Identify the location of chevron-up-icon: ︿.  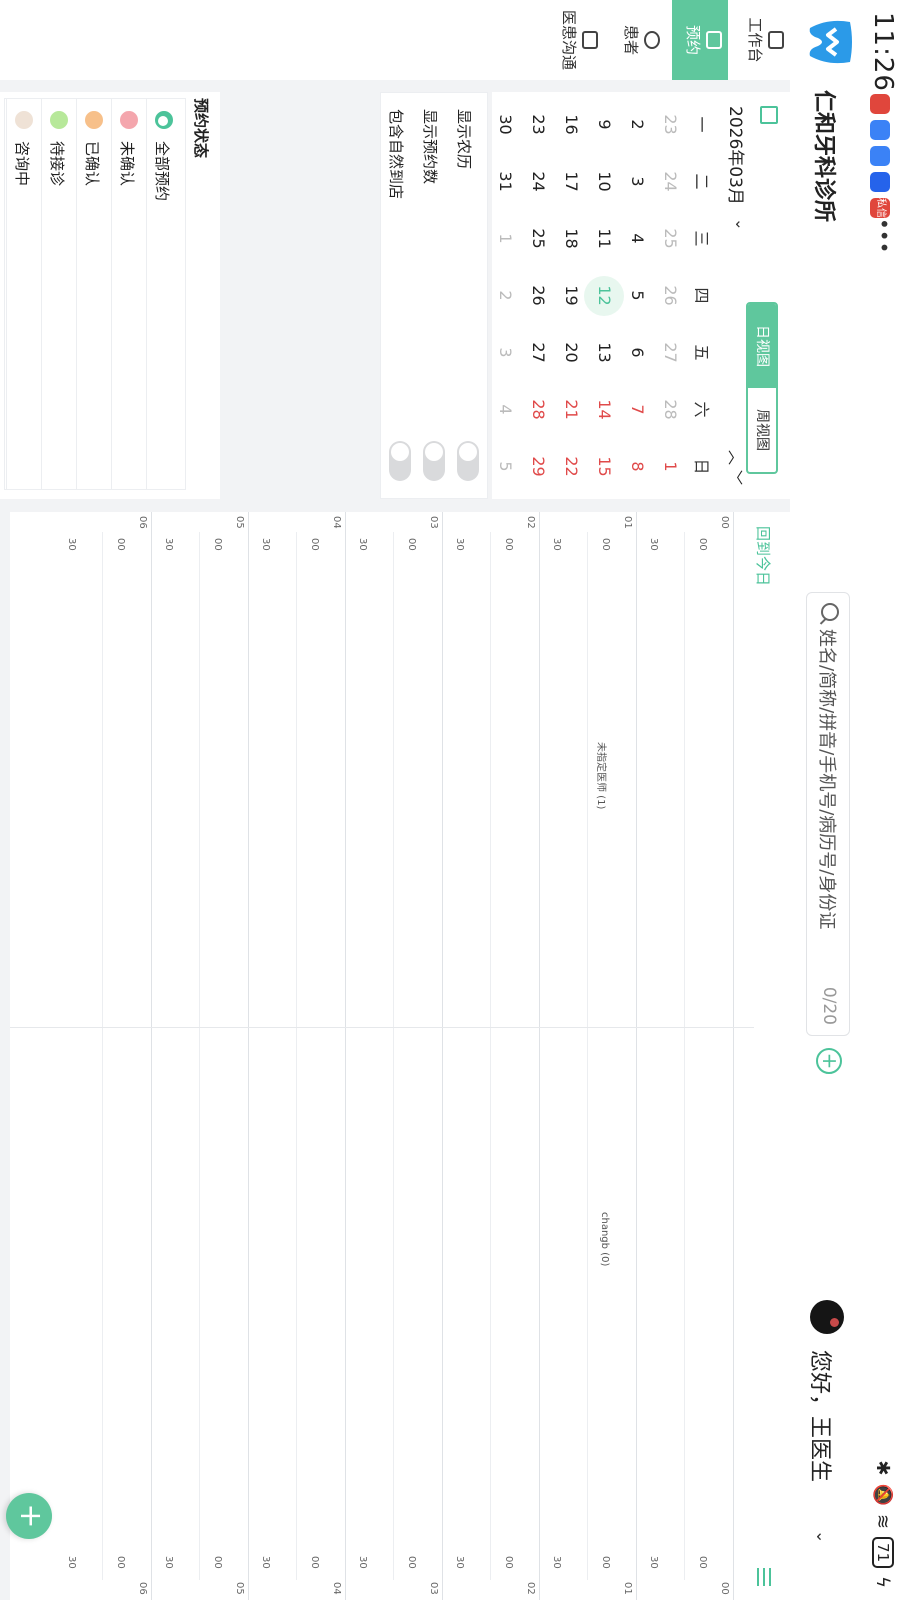
(735, 457).